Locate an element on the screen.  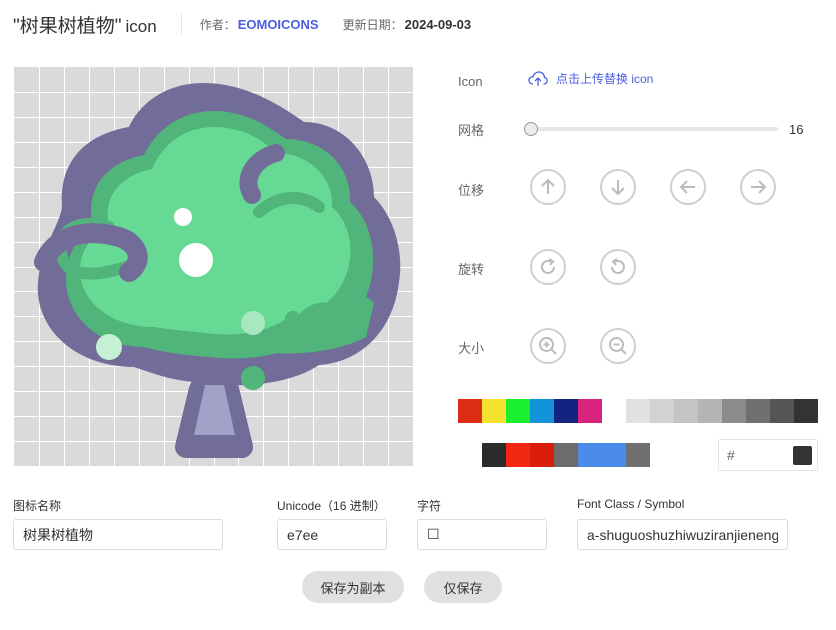
move-up-button is located at coordinates (548, 187).